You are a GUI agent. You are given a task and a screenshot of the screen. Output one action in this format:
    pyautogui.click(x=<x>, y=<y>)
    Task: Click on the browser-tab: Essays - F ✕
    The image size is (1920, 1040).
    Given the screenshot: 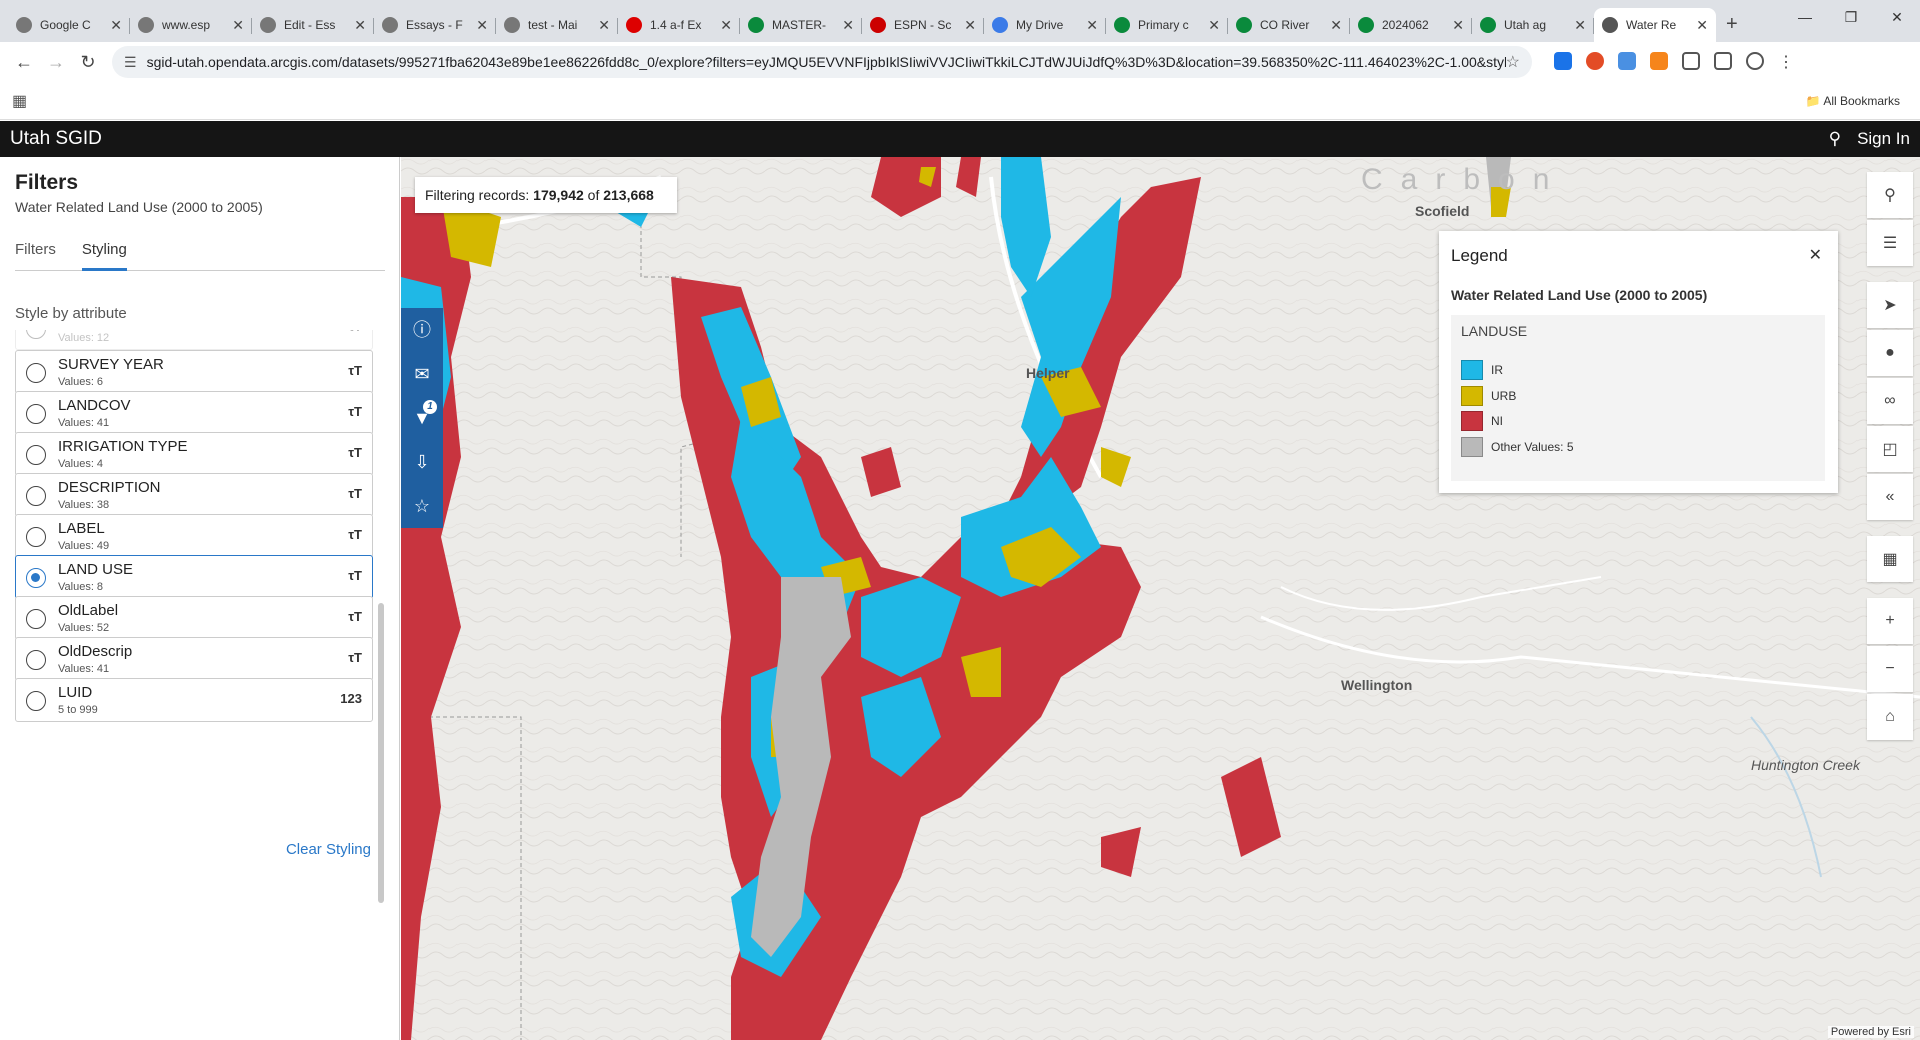 What is the action you would take?
    pyautogui.click(x=435, y=25)
    